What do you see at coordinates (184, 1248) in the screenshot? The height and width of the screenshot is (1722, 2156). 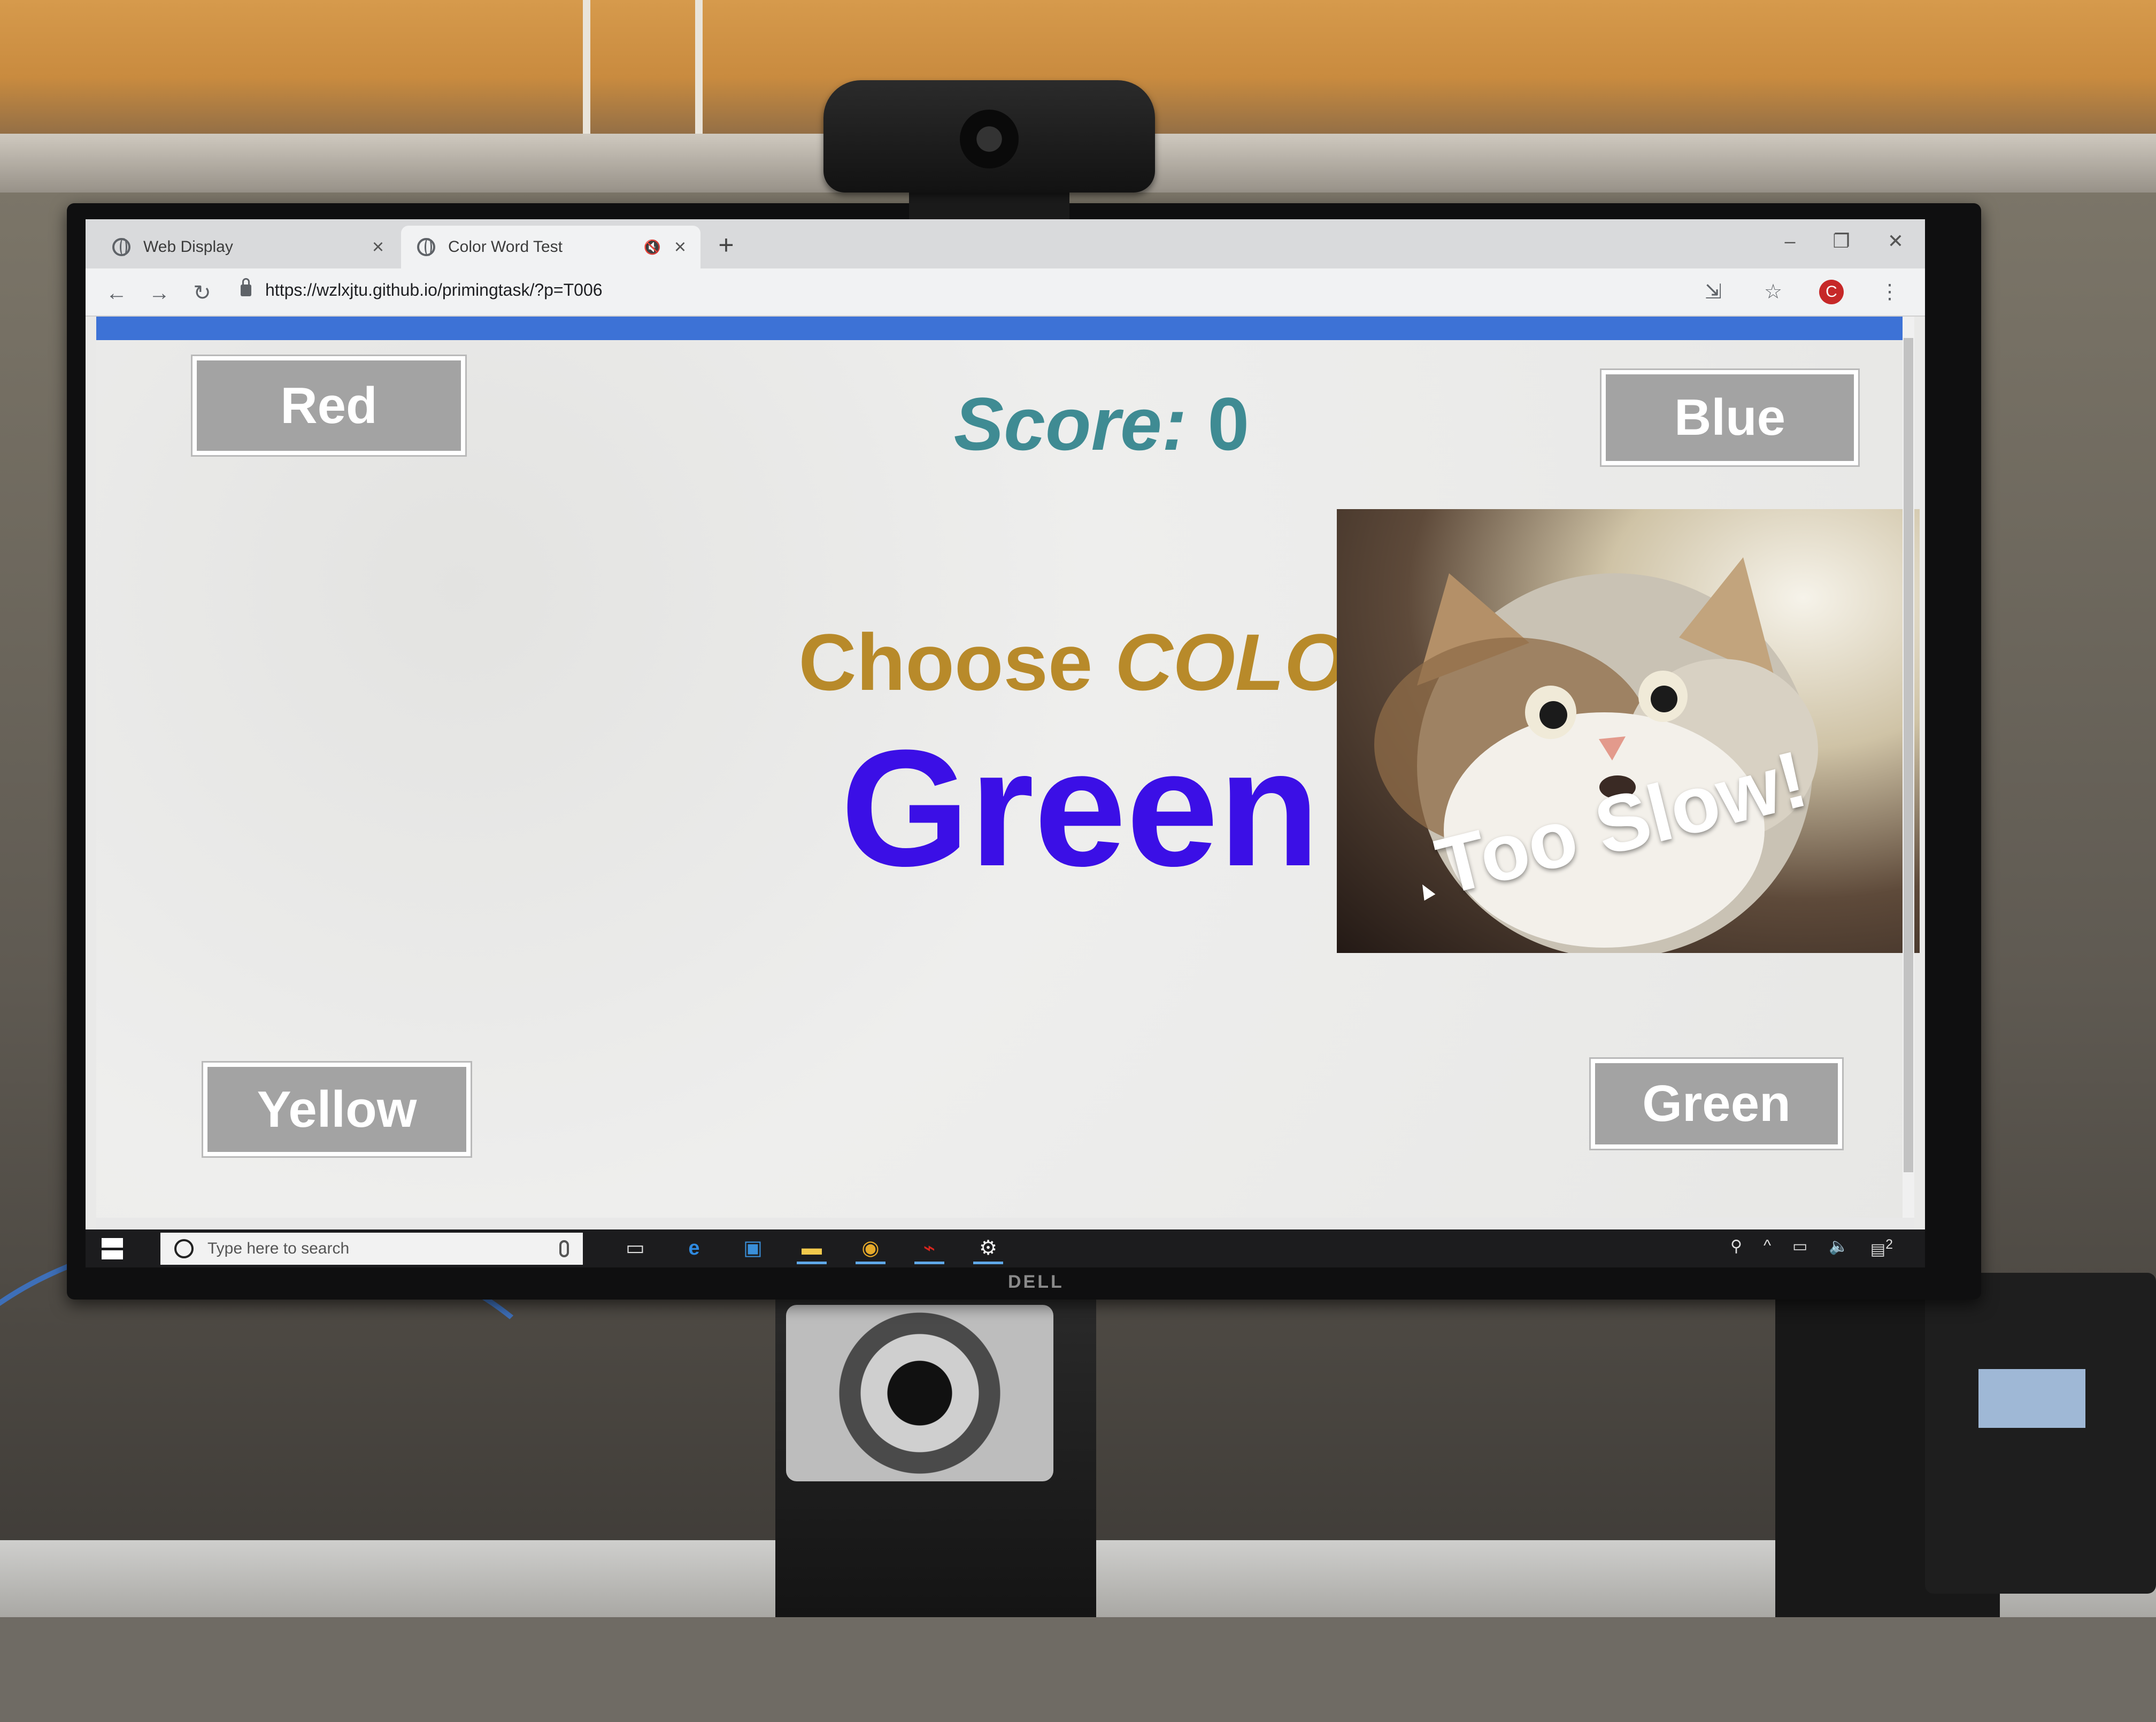 I see `cortana-icon` at bounding box center [184, 1248].